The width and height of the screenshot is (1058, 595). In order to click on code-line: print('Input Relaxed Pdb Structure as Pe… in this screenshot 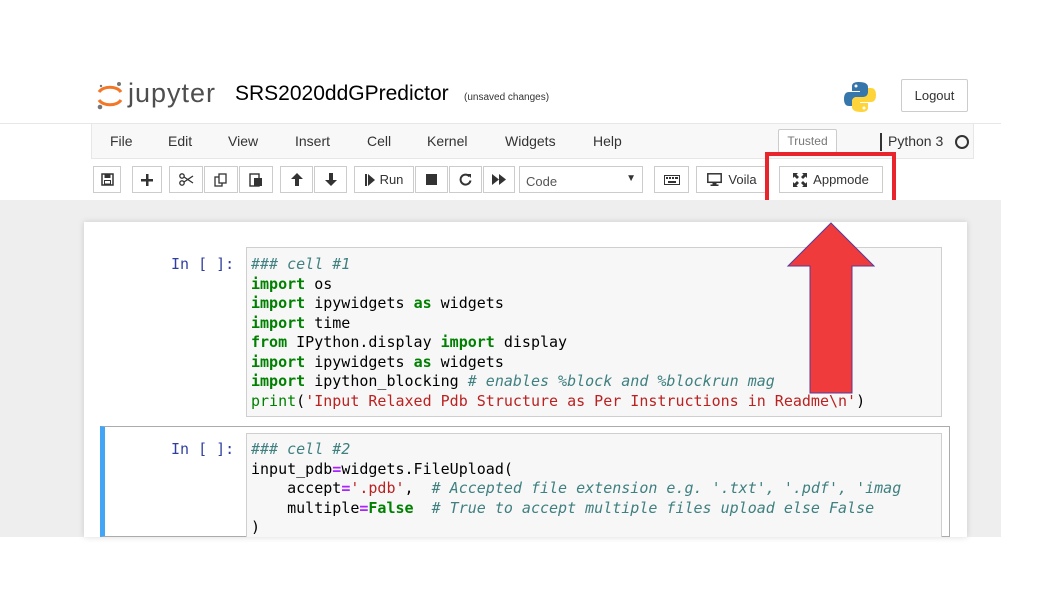, I will do `click(558, 401)`.